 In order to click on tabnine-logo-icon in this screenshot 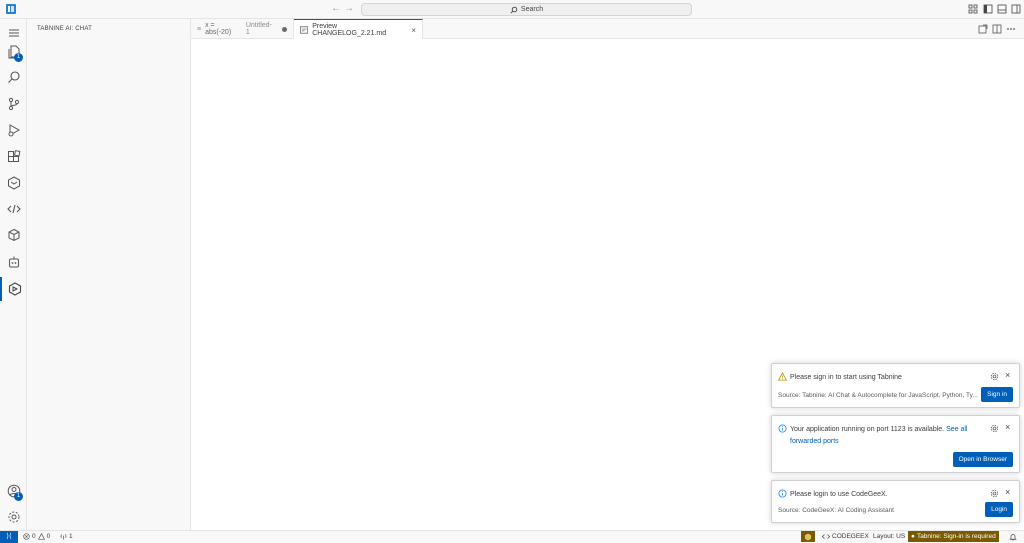, I will do `click(808, 536)`.